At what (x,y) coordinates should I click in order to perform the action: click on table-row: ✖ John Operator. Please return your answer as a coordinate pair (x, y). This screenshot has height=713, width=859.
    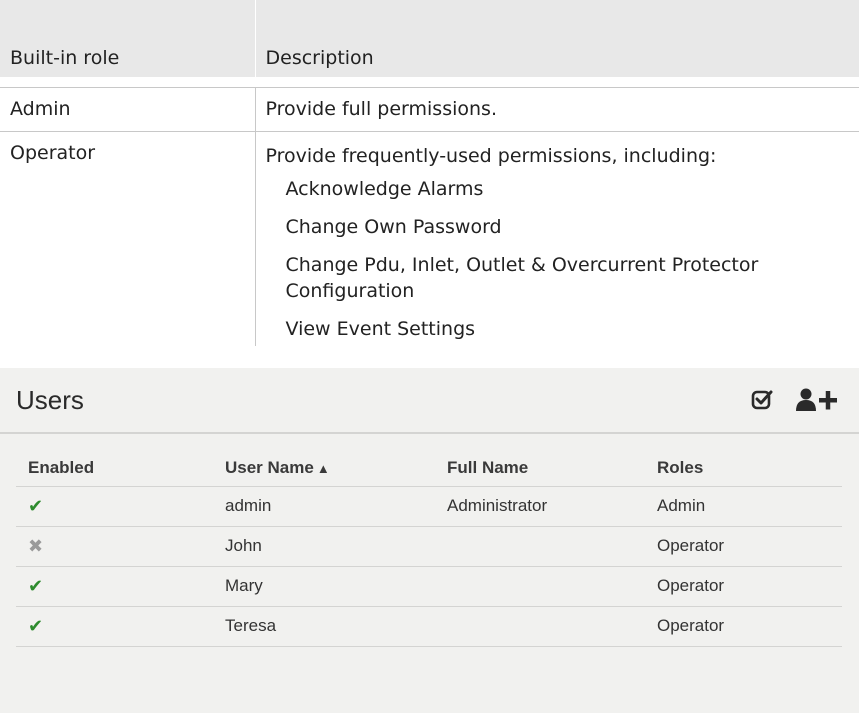
    Looking at the image, I should click on (429, 546).